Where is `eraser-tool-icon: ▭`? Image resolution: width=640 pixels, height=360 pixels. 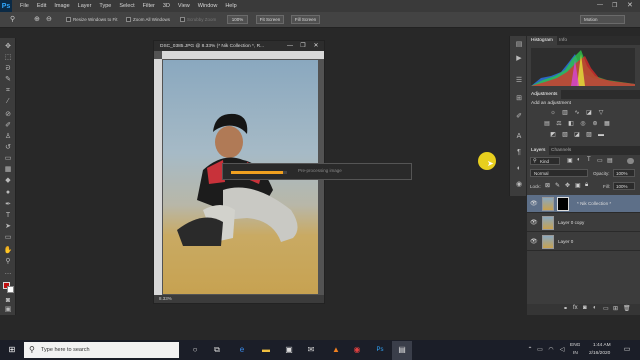 eraser-tool-icon: ▭ is located at coordinates (8, 158).